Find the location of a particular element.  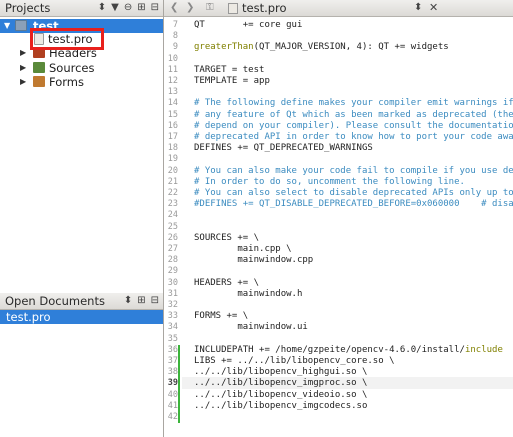

code-line: SOURCES += \ is located at coordinates (227, 237).